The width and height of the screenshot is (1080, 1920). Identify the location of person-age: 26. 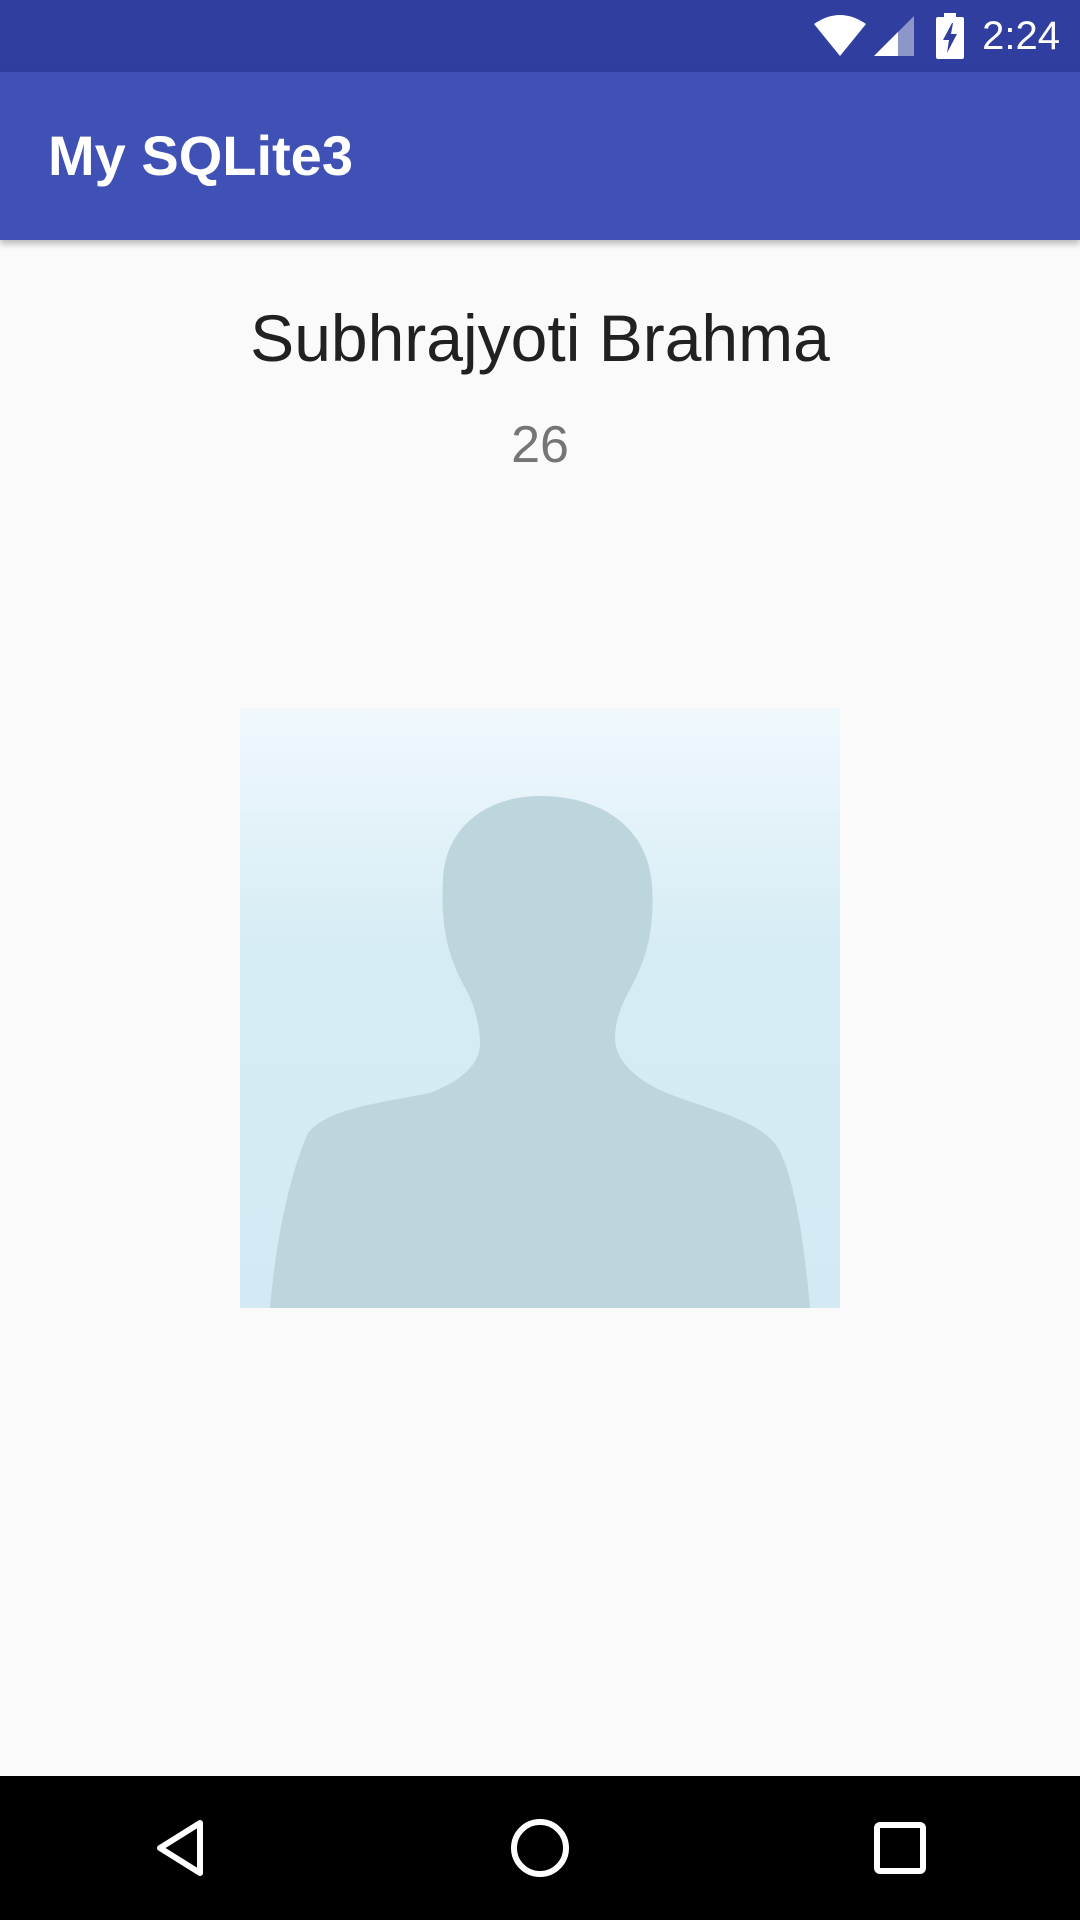
(540, 445).